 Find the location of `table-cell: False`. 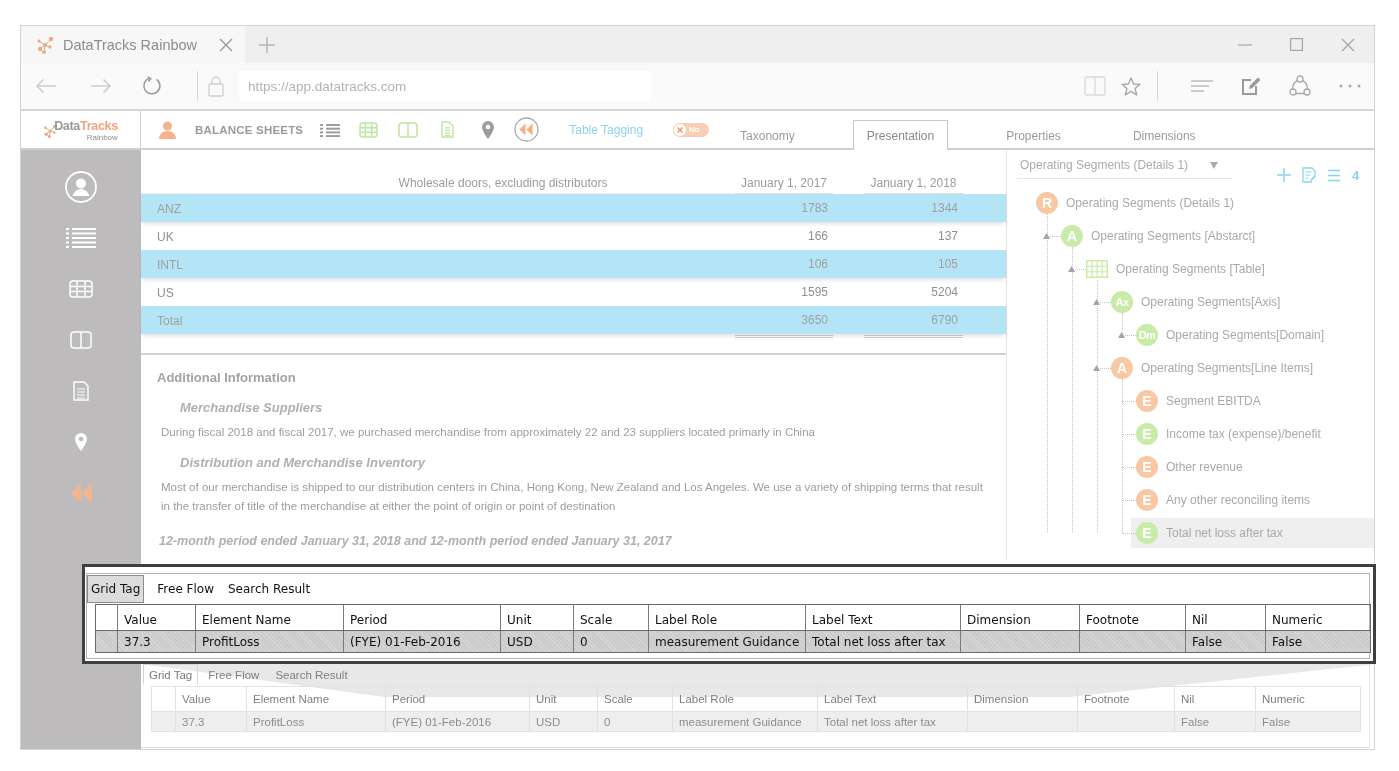

table-cell: False is located at coordinates (1226, 641).